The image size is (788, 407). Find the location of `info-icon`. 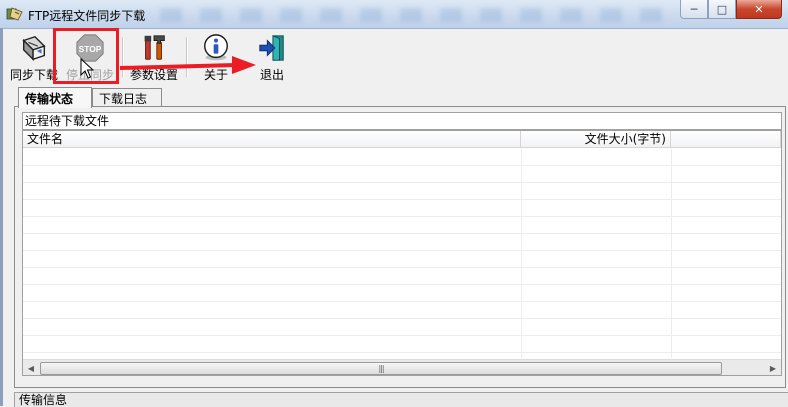

info-icon is located at coordinates (216, 47).